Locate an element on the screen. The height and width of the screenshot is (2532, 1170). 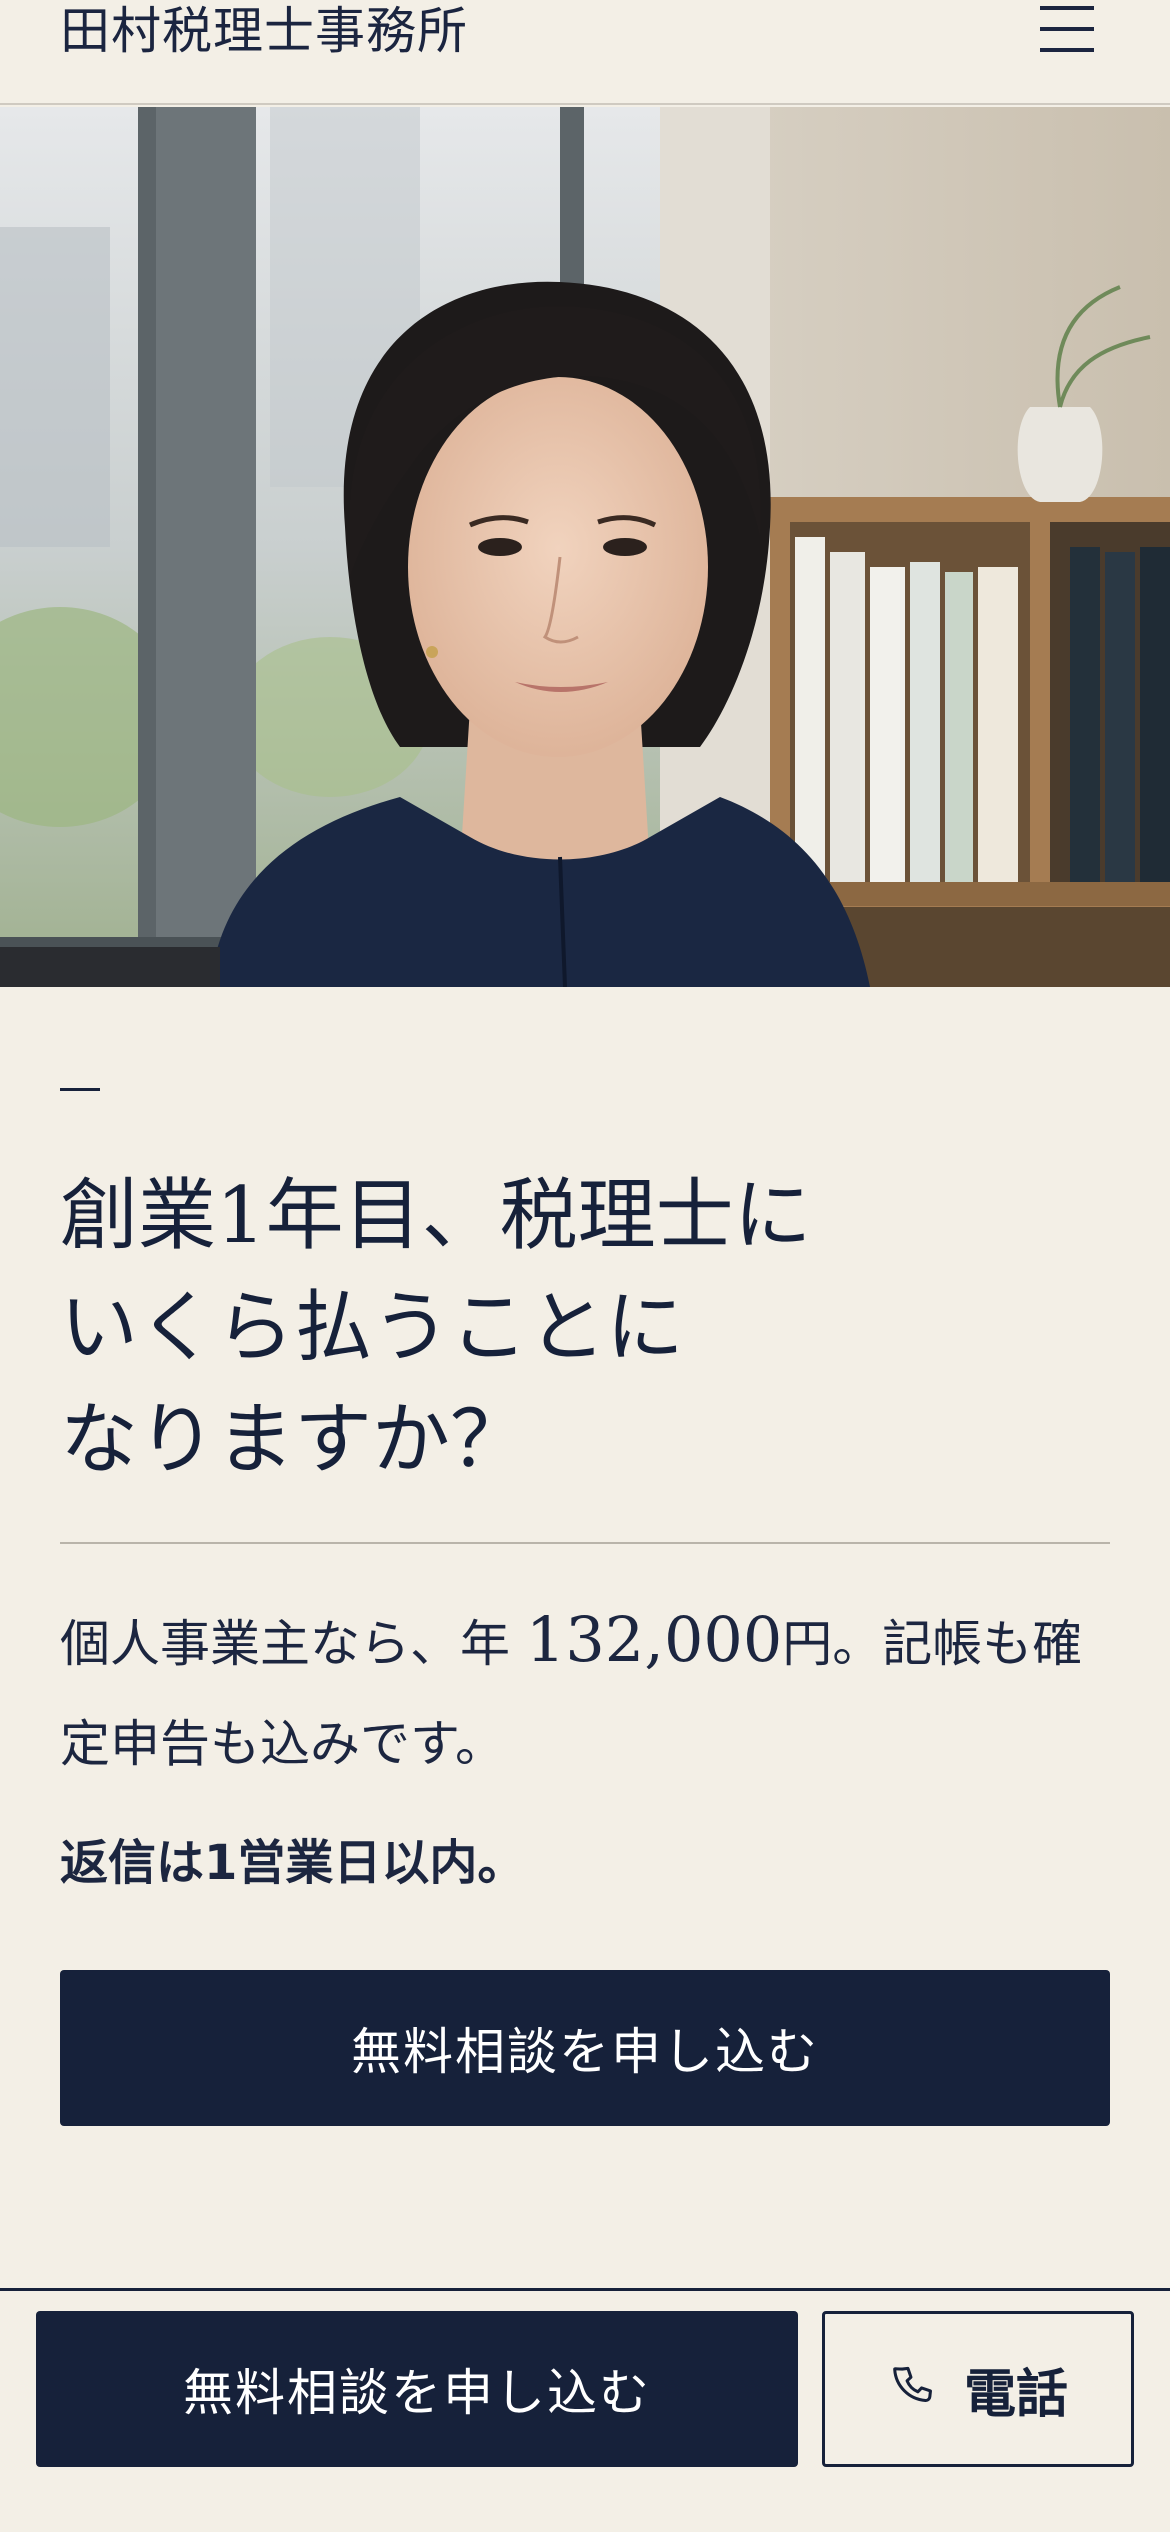
headline-line: いくら払うことに is located at coordinates (372, 1328).